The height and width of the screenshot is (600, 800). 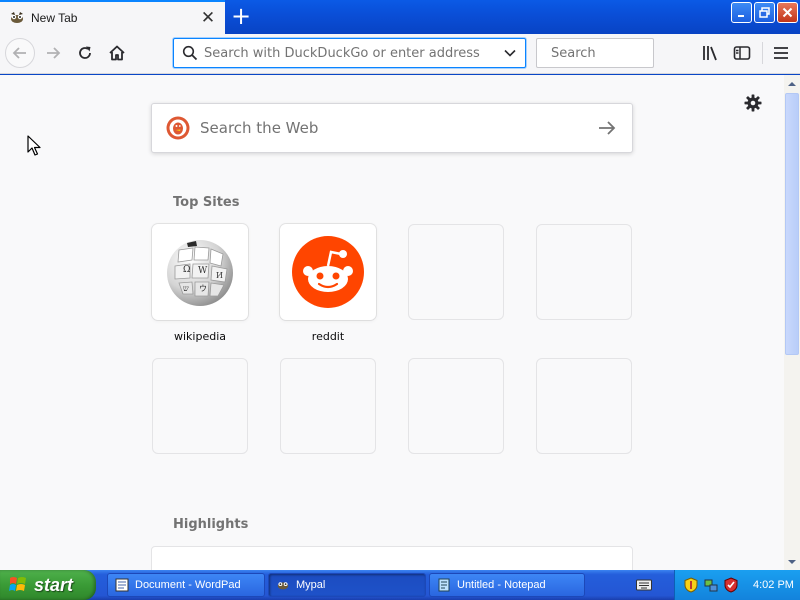 What do you see at coordinates (311, 585) in the screenshot?
I see `taskbar-item-label: Mypal` at bounding box center [311, 585].